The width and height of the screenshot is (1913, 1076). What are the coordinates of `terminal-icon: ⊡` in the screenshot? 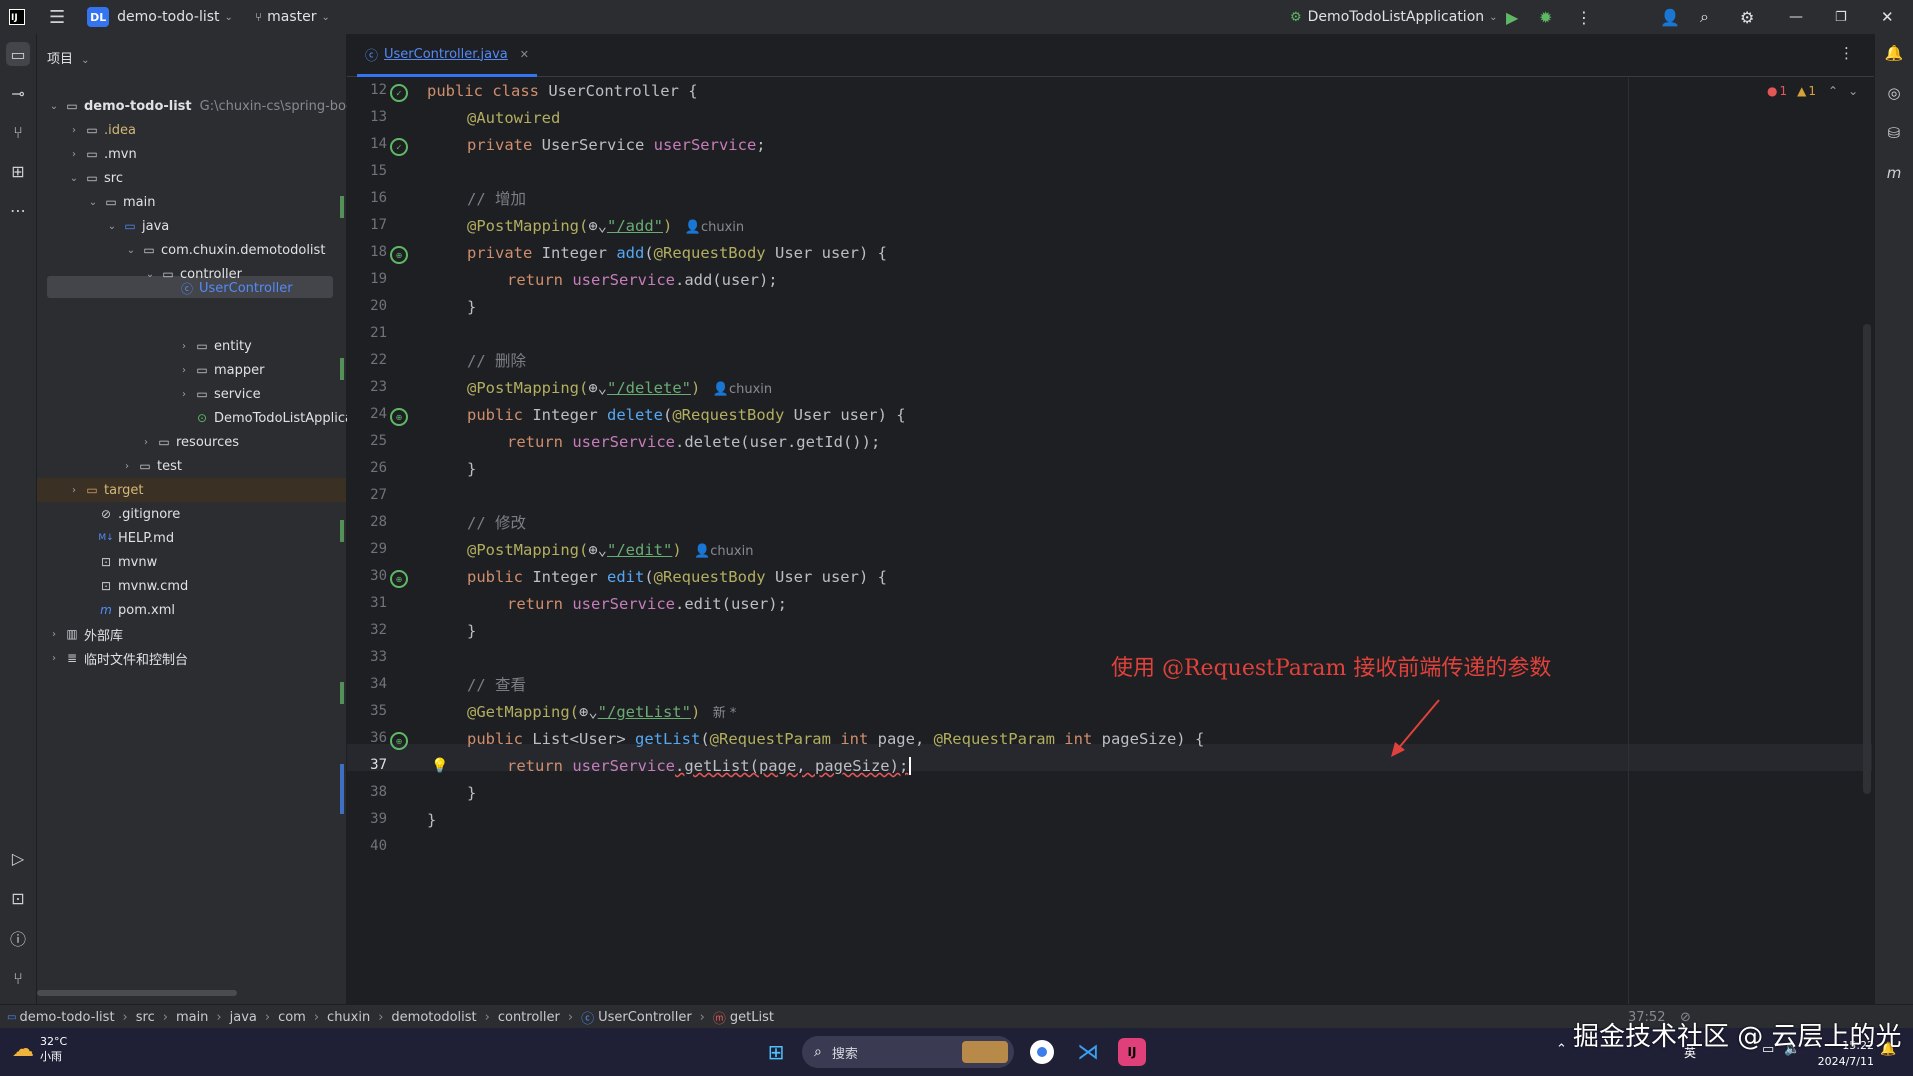 It's located at (18, 898).